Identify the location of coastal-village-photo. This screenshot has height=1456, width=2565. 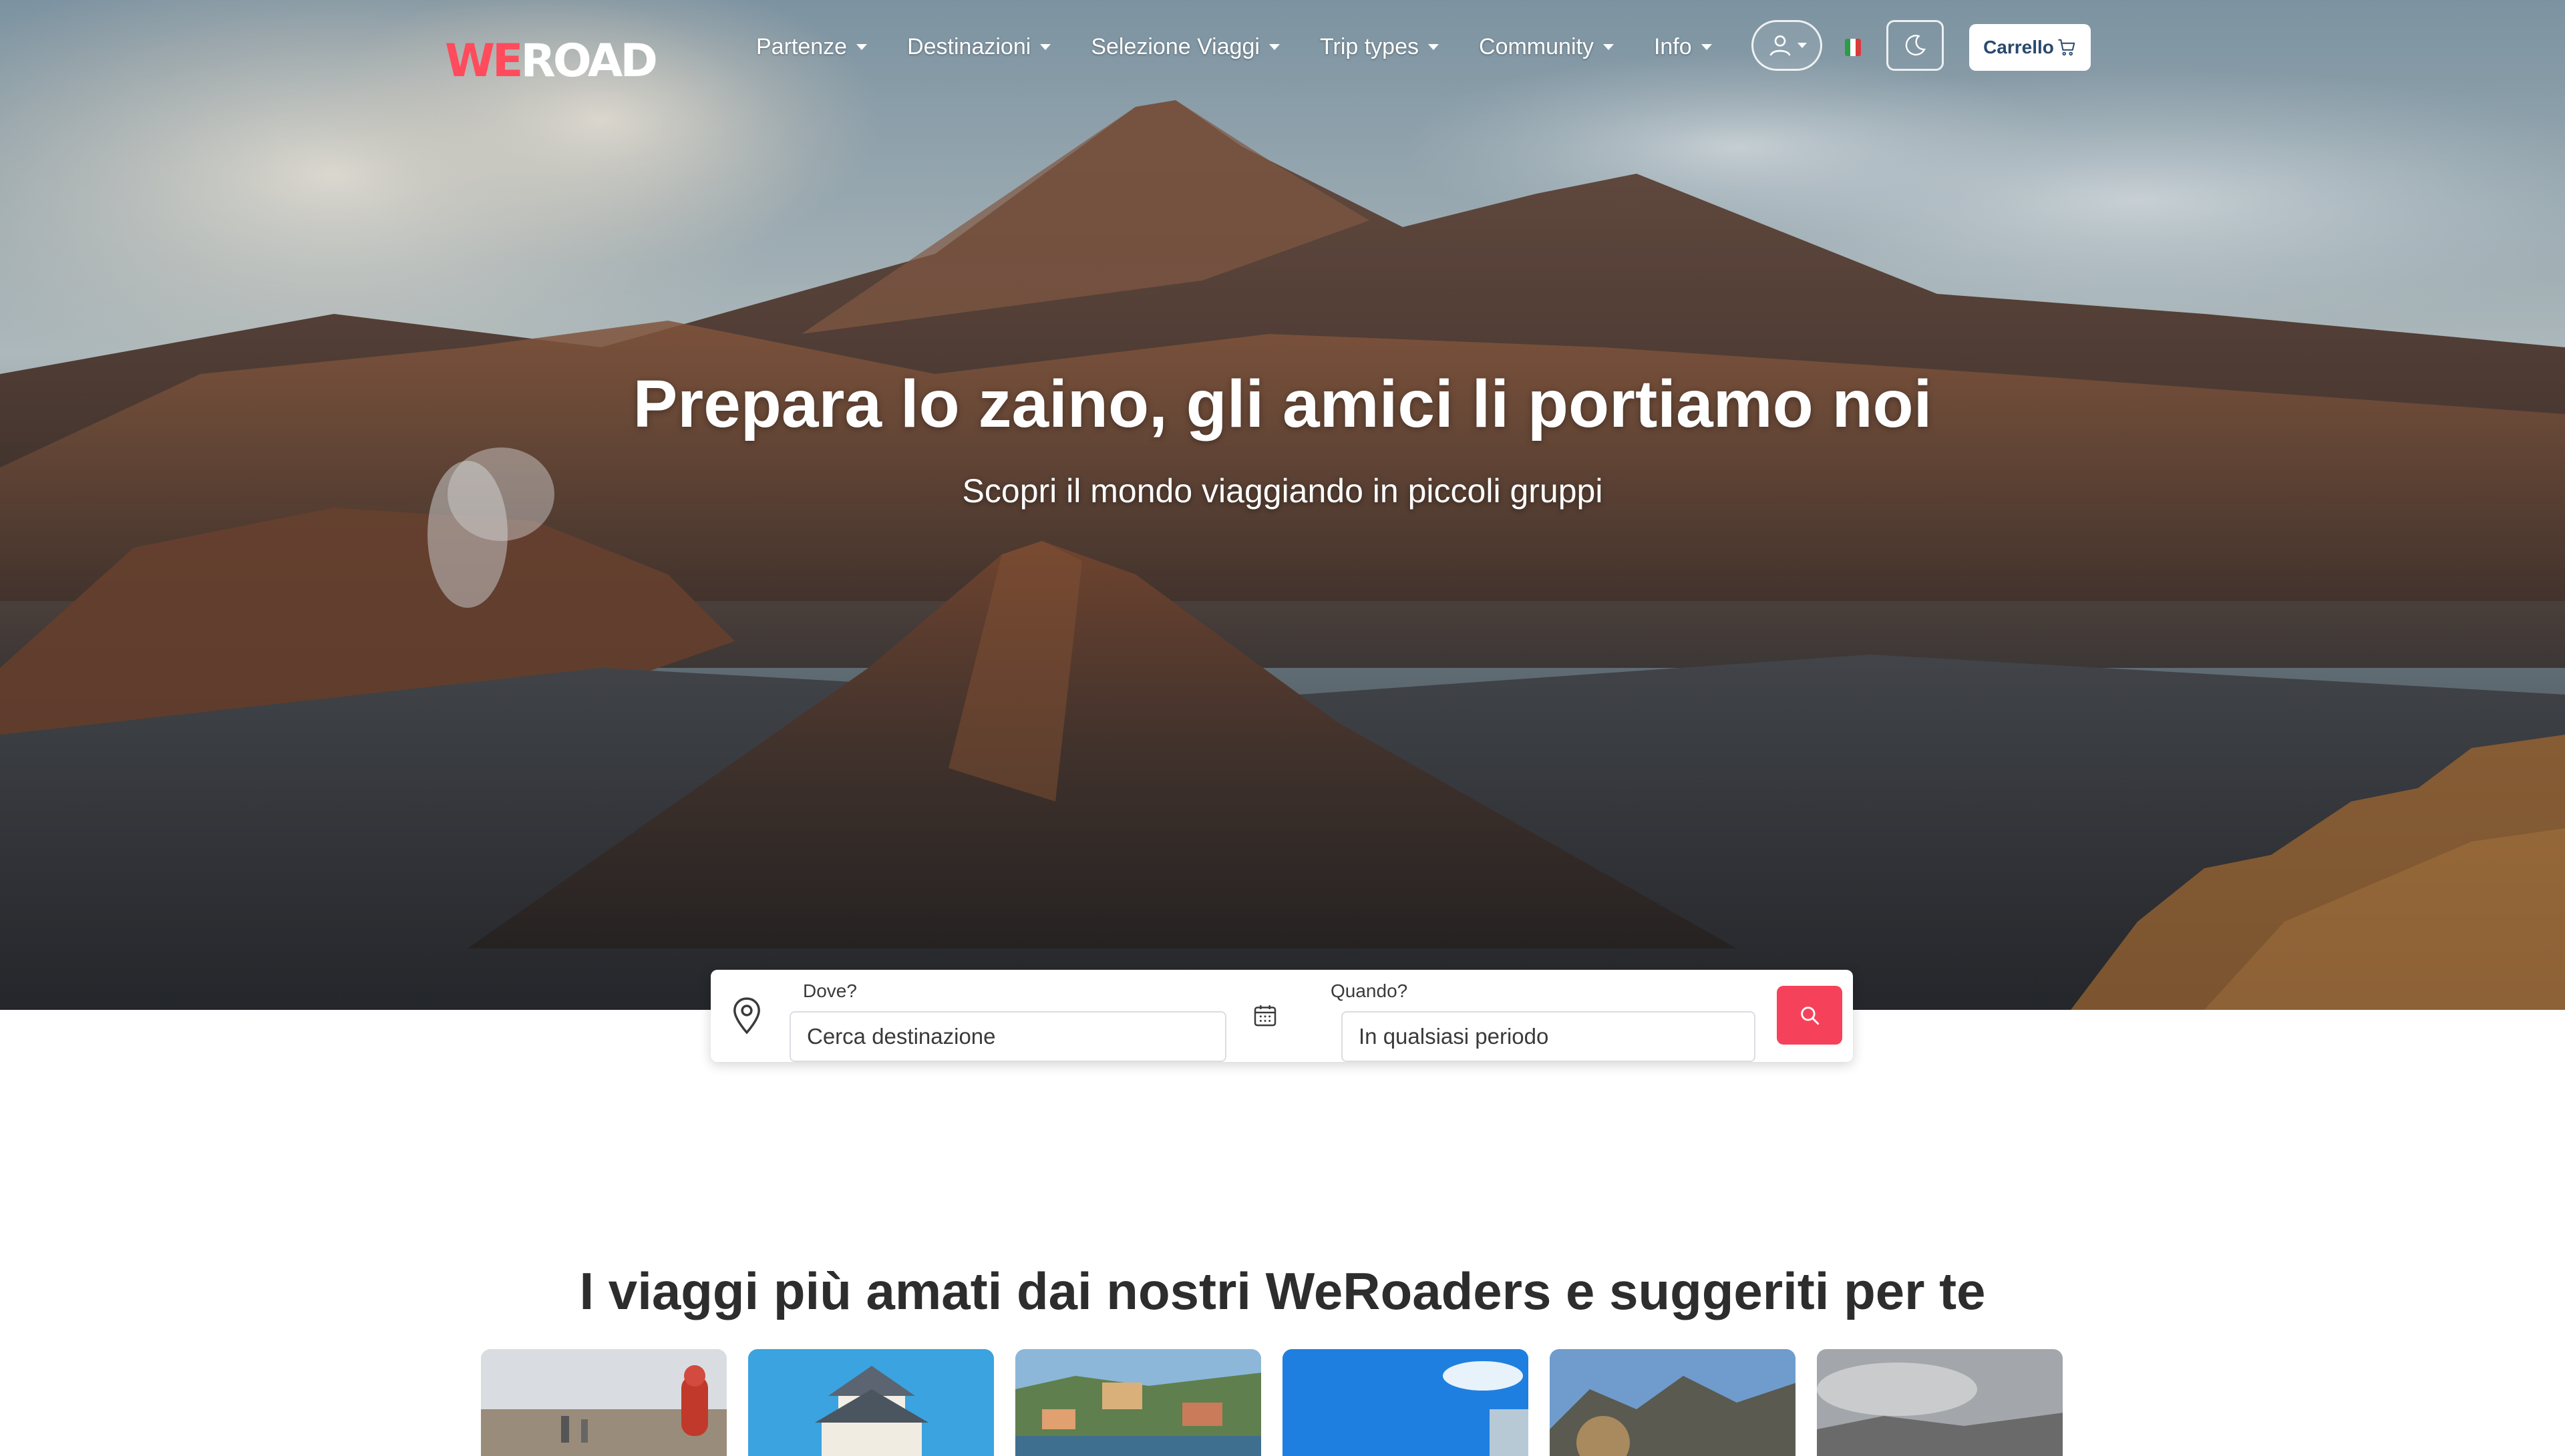
(1138, 1403).